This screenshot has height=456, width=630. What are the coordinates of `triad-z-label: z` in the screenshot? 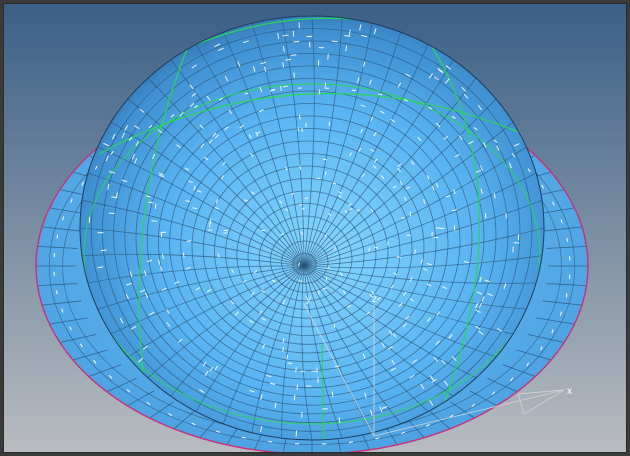 It's located at (374, 299).